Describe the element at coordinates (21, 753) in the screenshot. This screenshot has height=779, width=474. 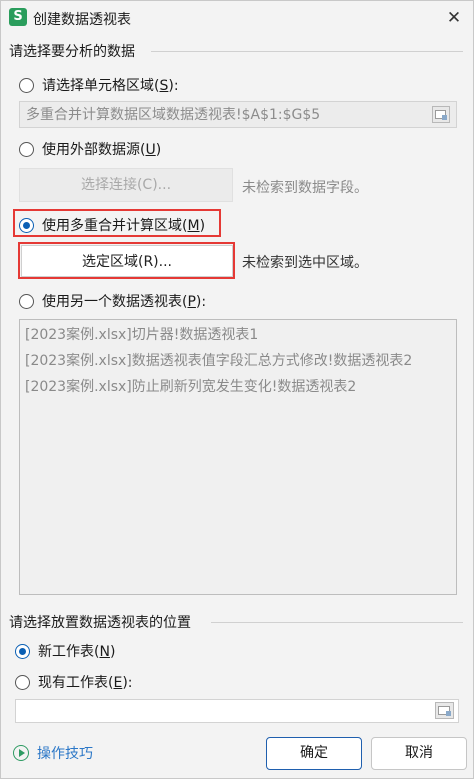
I see `play-circle-icon` at that location.